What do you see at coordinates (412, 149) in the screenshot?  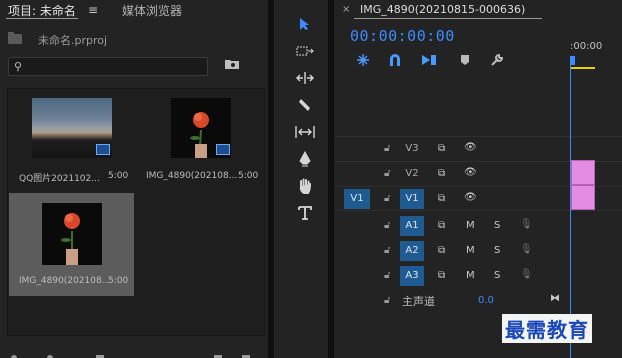 I see `track-target: V3` at bounding box center [412, 149].